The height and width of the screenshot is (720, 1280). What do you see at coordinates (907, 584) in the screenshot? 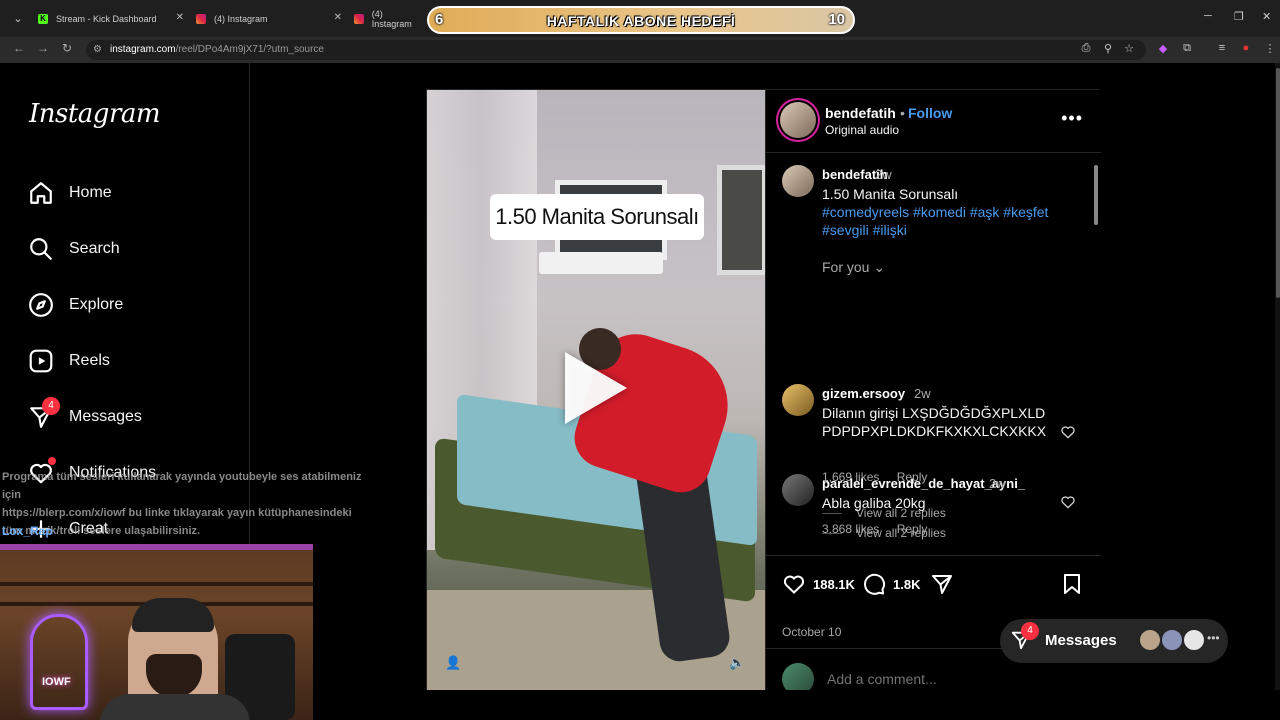
I see `comment-count: 1.8K` at bounding box center [907, 584].